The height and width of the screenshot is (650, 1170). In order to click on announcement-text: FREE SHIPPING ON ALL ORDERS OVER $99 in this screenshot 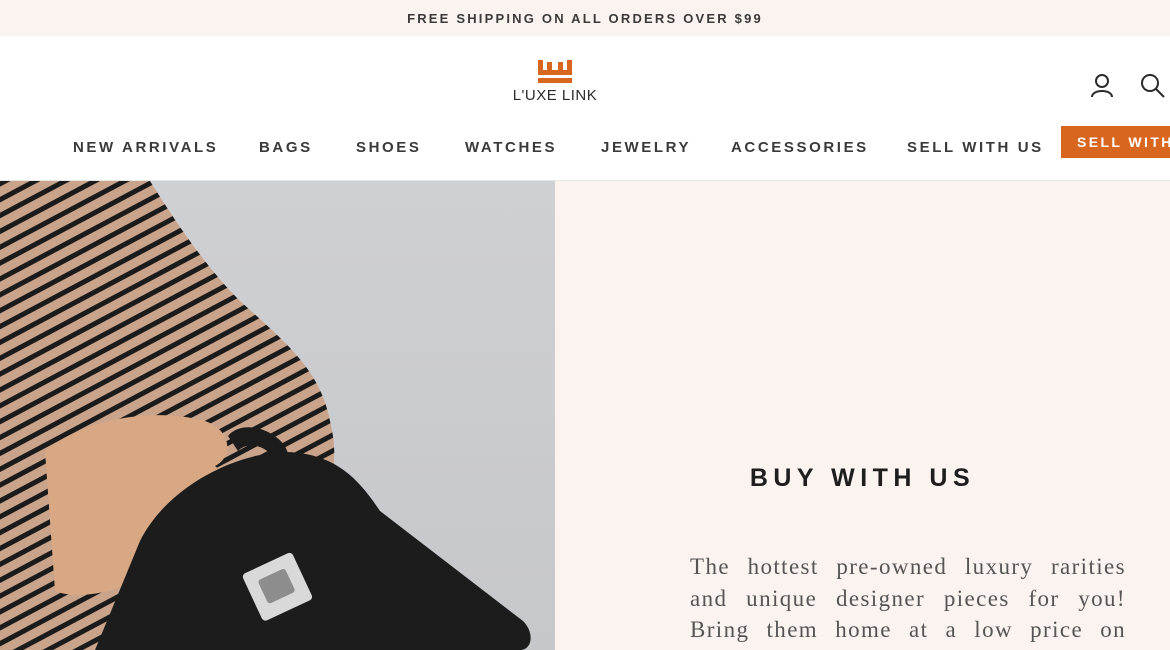, I will do `click(585, 18)`.